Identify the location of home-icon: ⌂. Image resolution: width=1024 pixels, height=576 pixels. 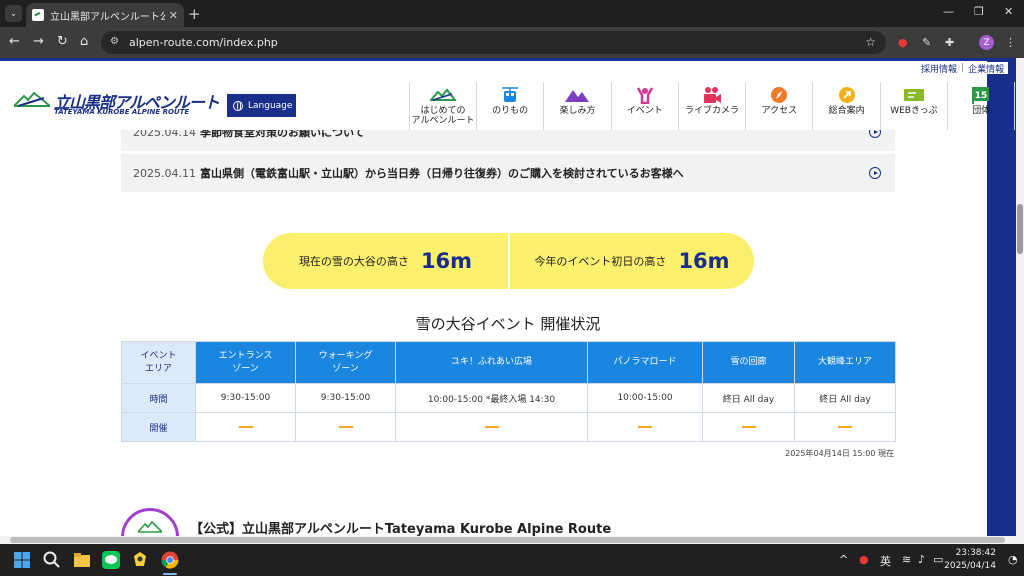
(84, 41).